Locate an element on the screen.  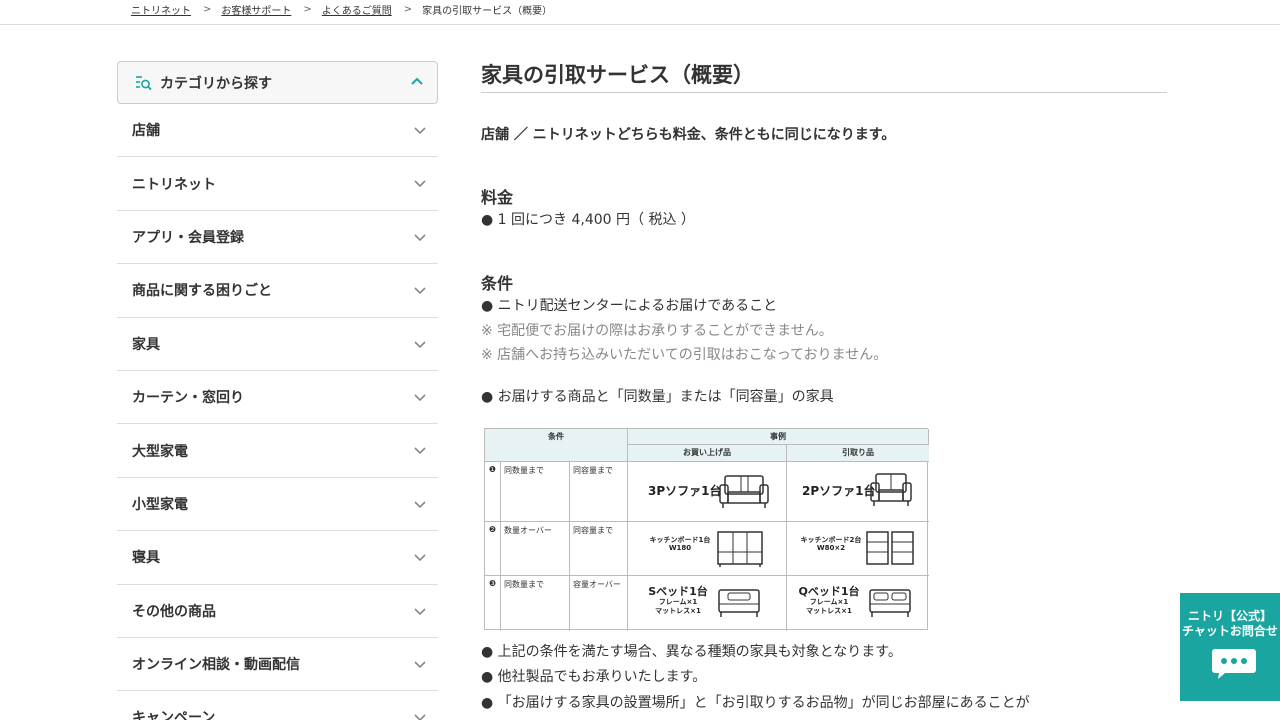
intro-text: 店舗 ／ ニトリネットどちらも料金、条件ともに同じになります。 is located at coordinates (688, 135).